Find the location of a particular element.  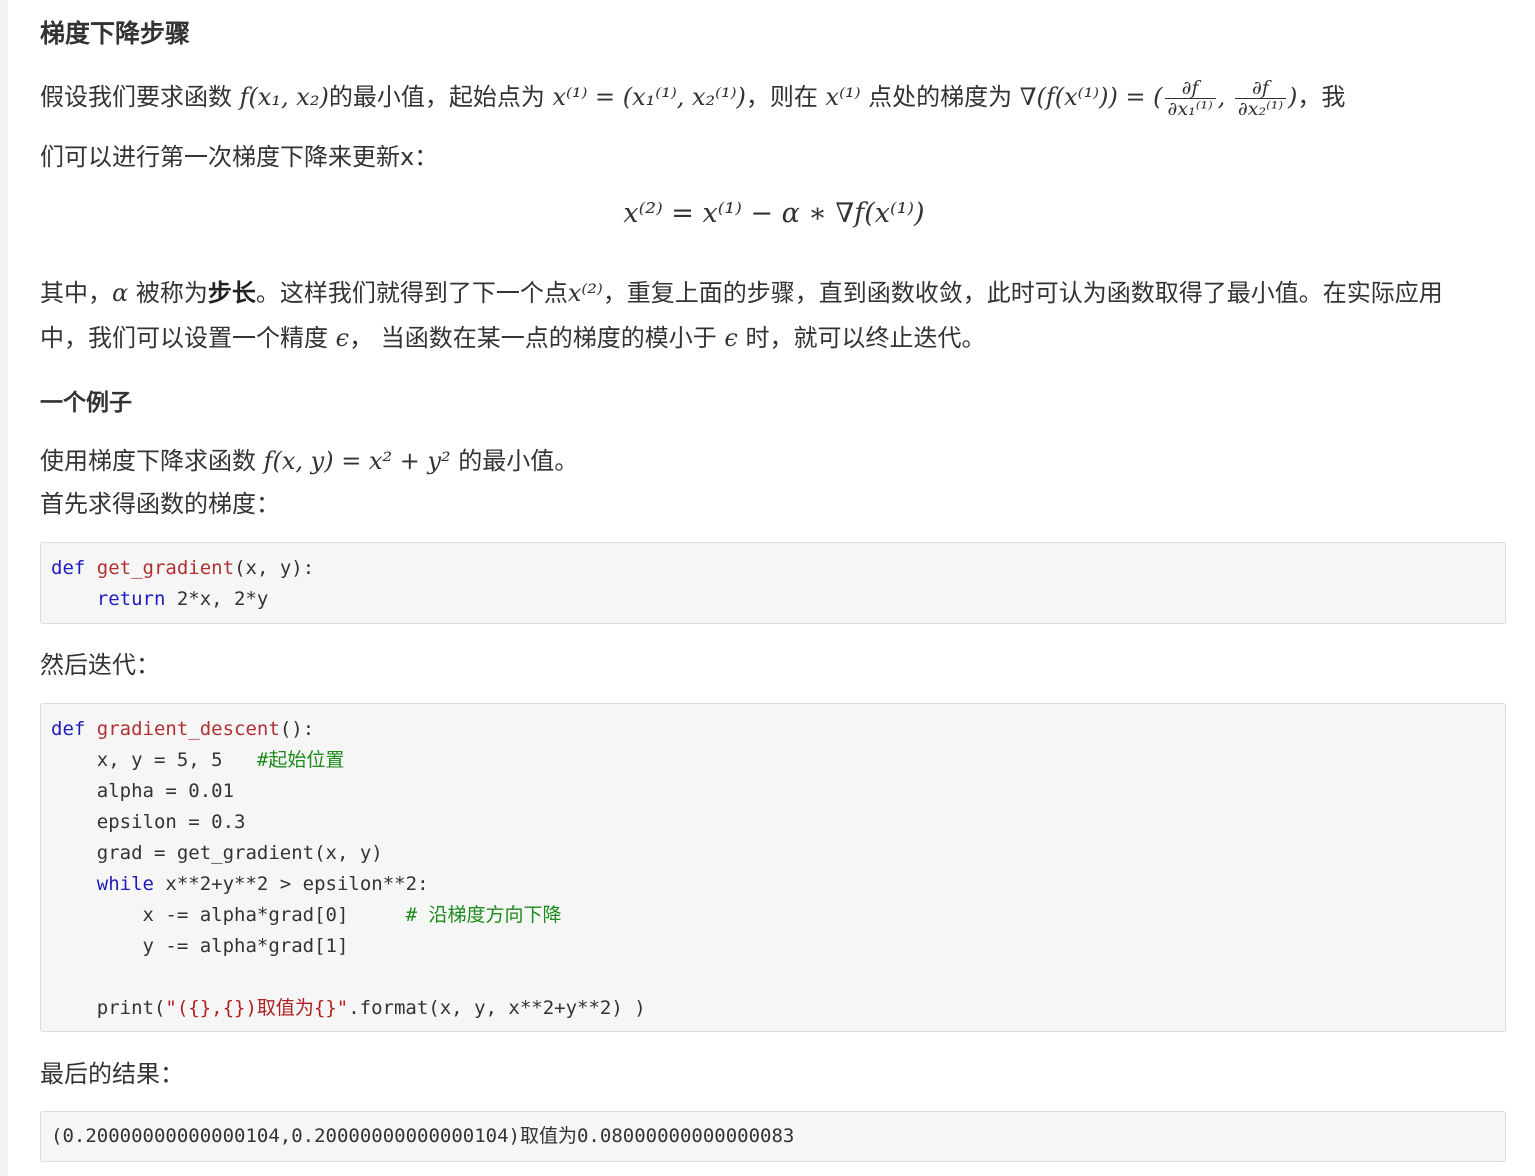

text: ，则在 is located at coordinates (785, 97).